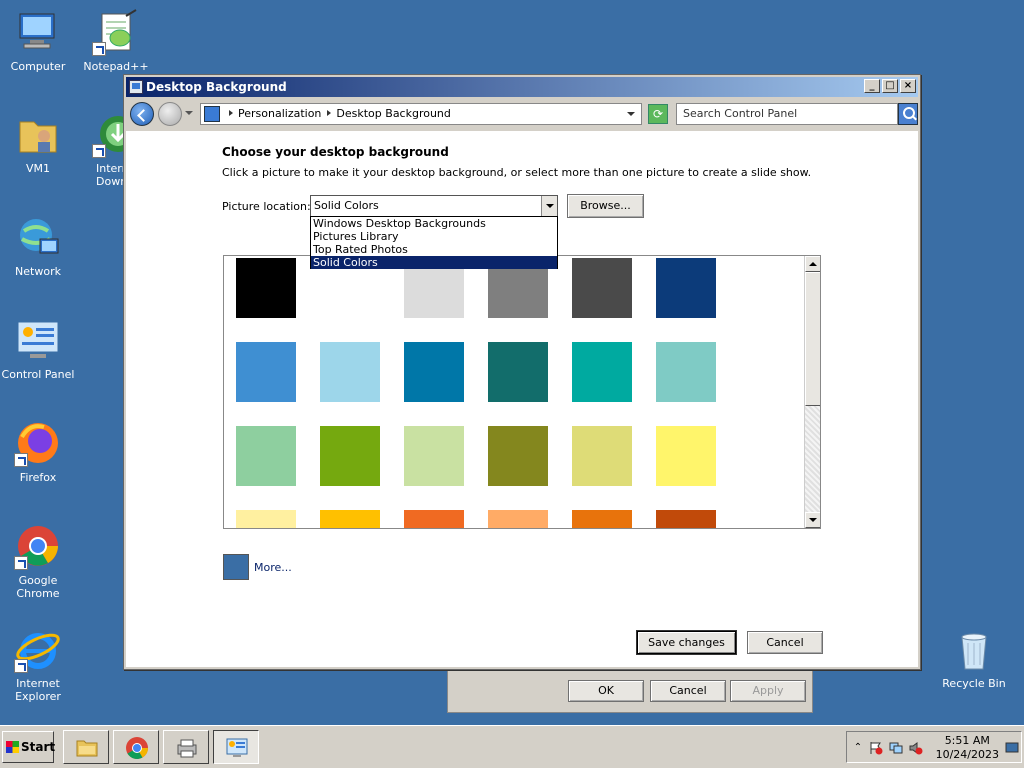  I want to click on volume-muted-icon, so click(916, 748).